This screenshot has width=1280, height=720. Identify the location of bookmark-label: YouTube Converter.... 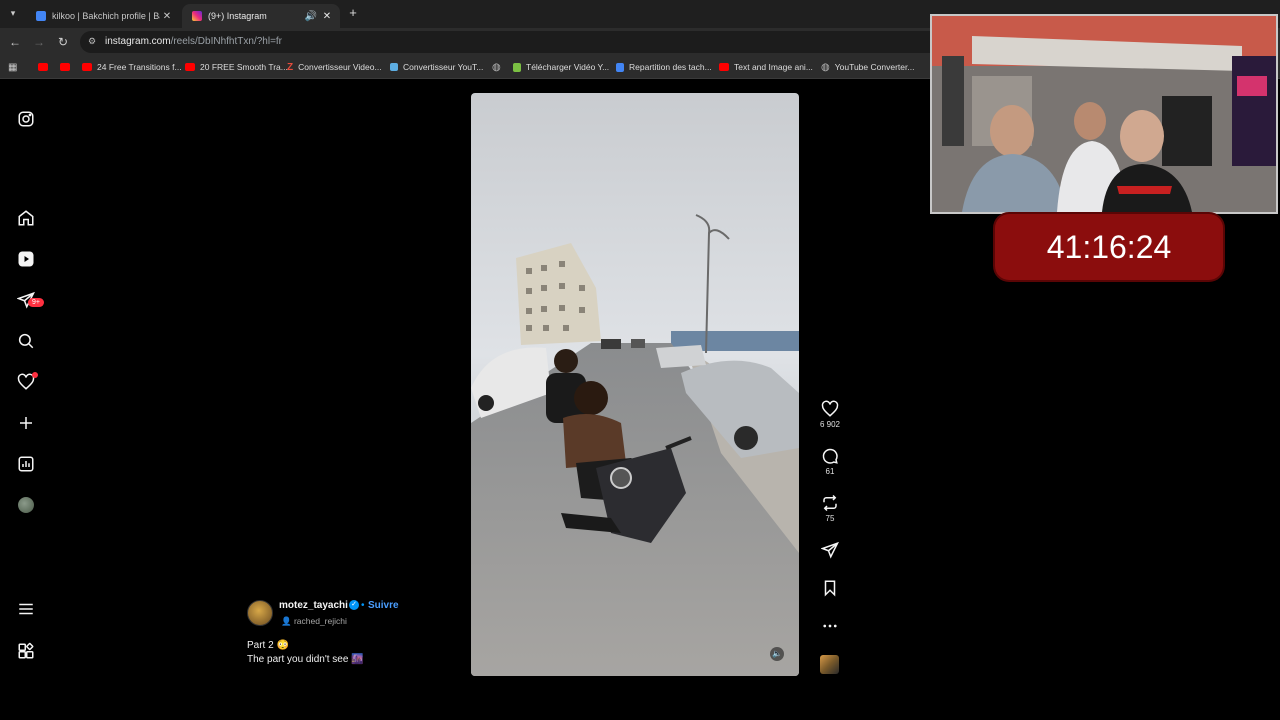
(874, 67).